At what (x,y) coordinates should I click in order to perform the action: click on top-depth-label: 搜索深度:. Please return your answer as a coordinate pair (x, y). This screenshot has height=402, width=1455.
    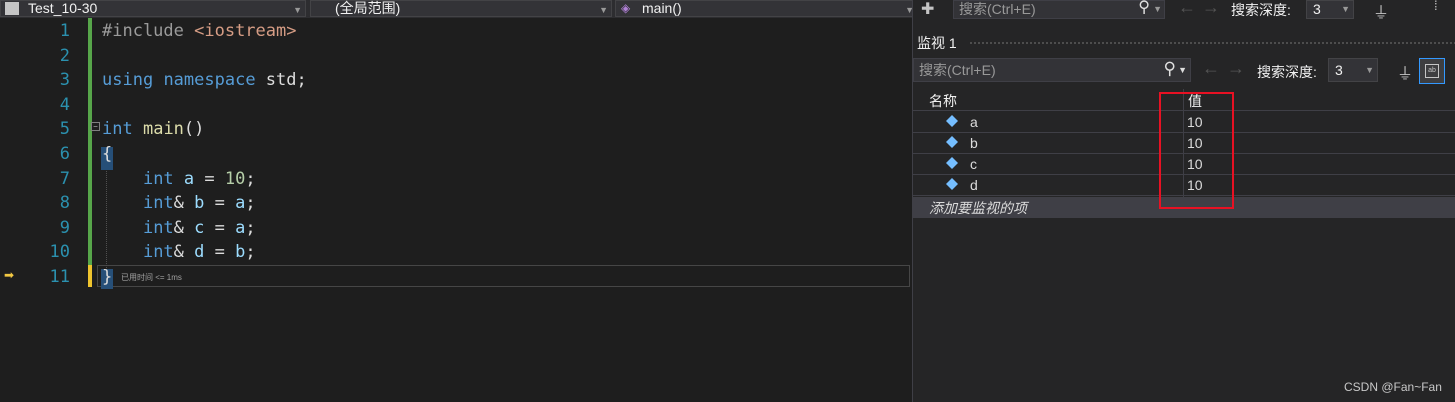
    Looking at the image, I should click on (1261, 10).